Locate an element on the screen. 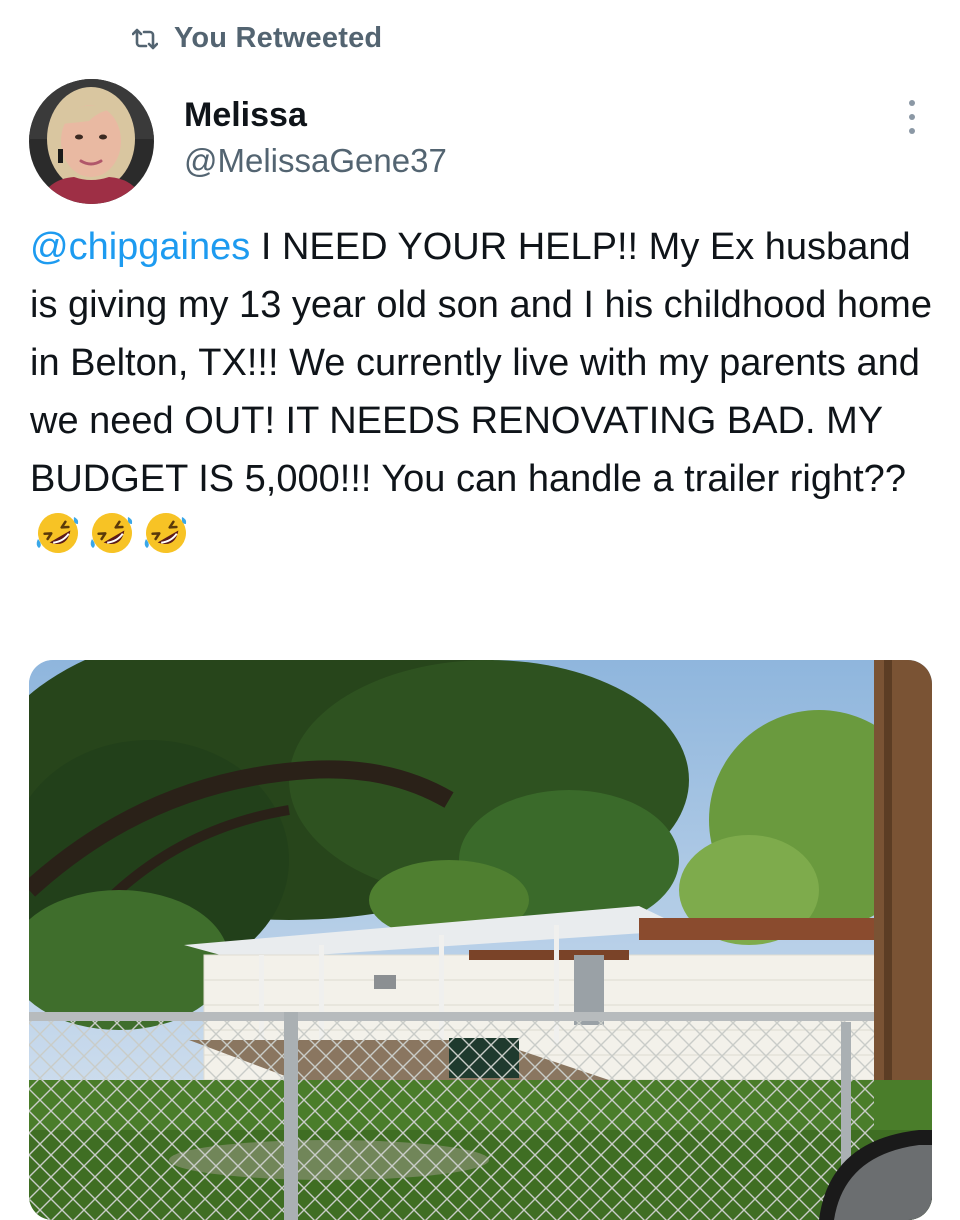 The width and height of the screenshot is (960, 1220). emoji-group is located at coordinates (112, 533).